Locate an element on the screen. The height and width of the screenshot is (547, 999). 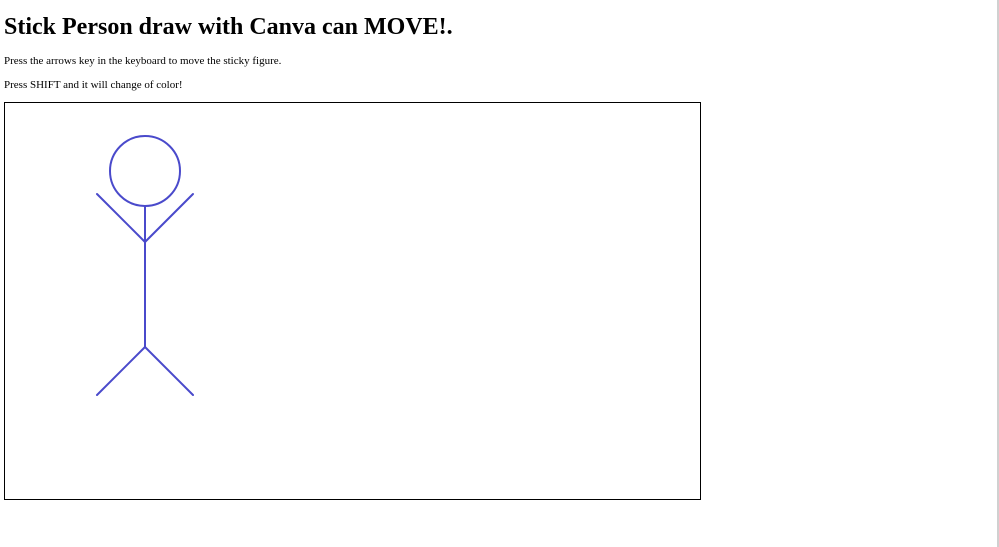
stick-figure-right-leg is located at coordinates (169, 371).